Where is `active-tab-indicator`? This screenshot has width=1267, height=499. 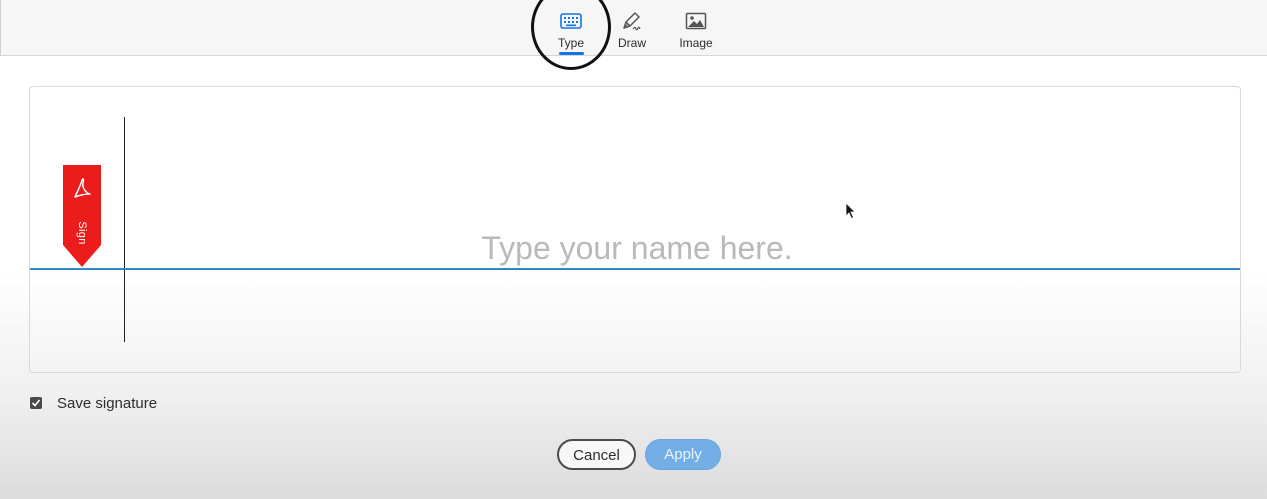
active-tab-indicator is located at coordinates (571, 53).